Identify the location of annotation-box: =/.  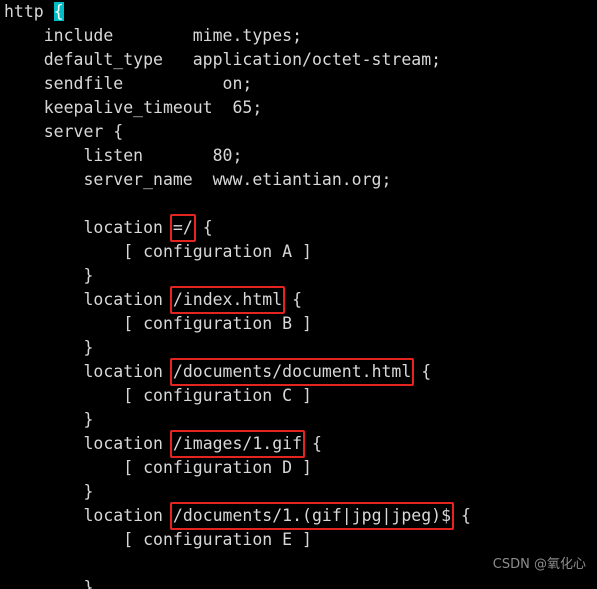
(182, 228).